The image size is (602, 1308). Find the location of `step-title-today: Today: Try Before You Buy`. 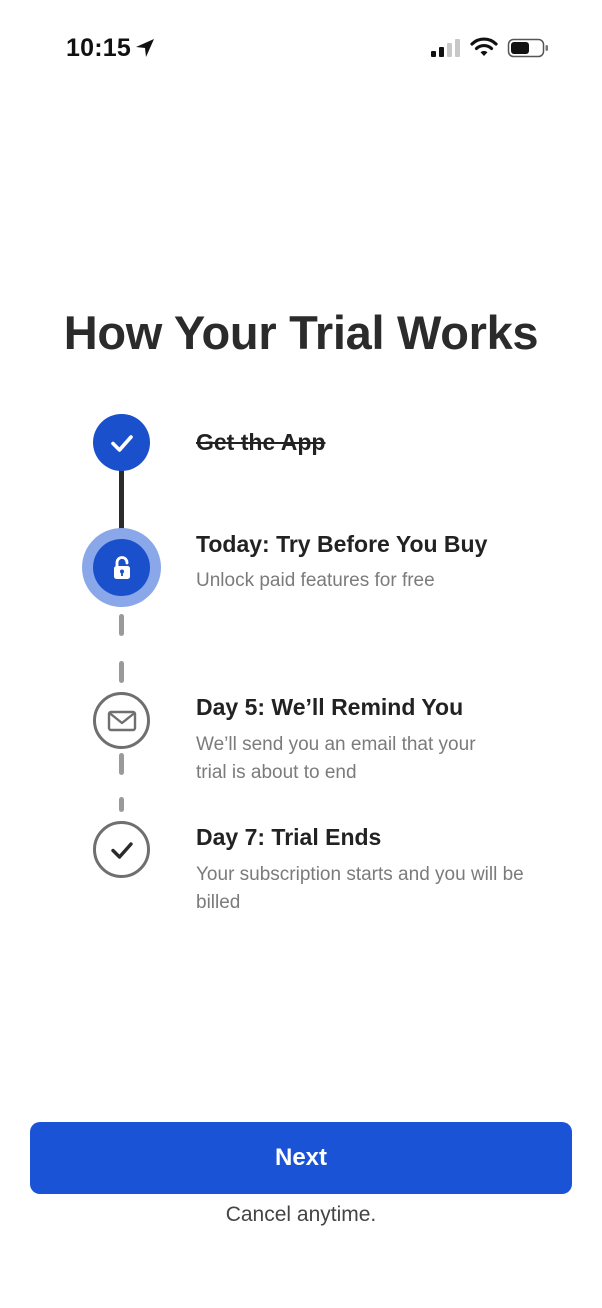

step-title-today: Today: Try Before You Buy is located at coordinates (342, 544).